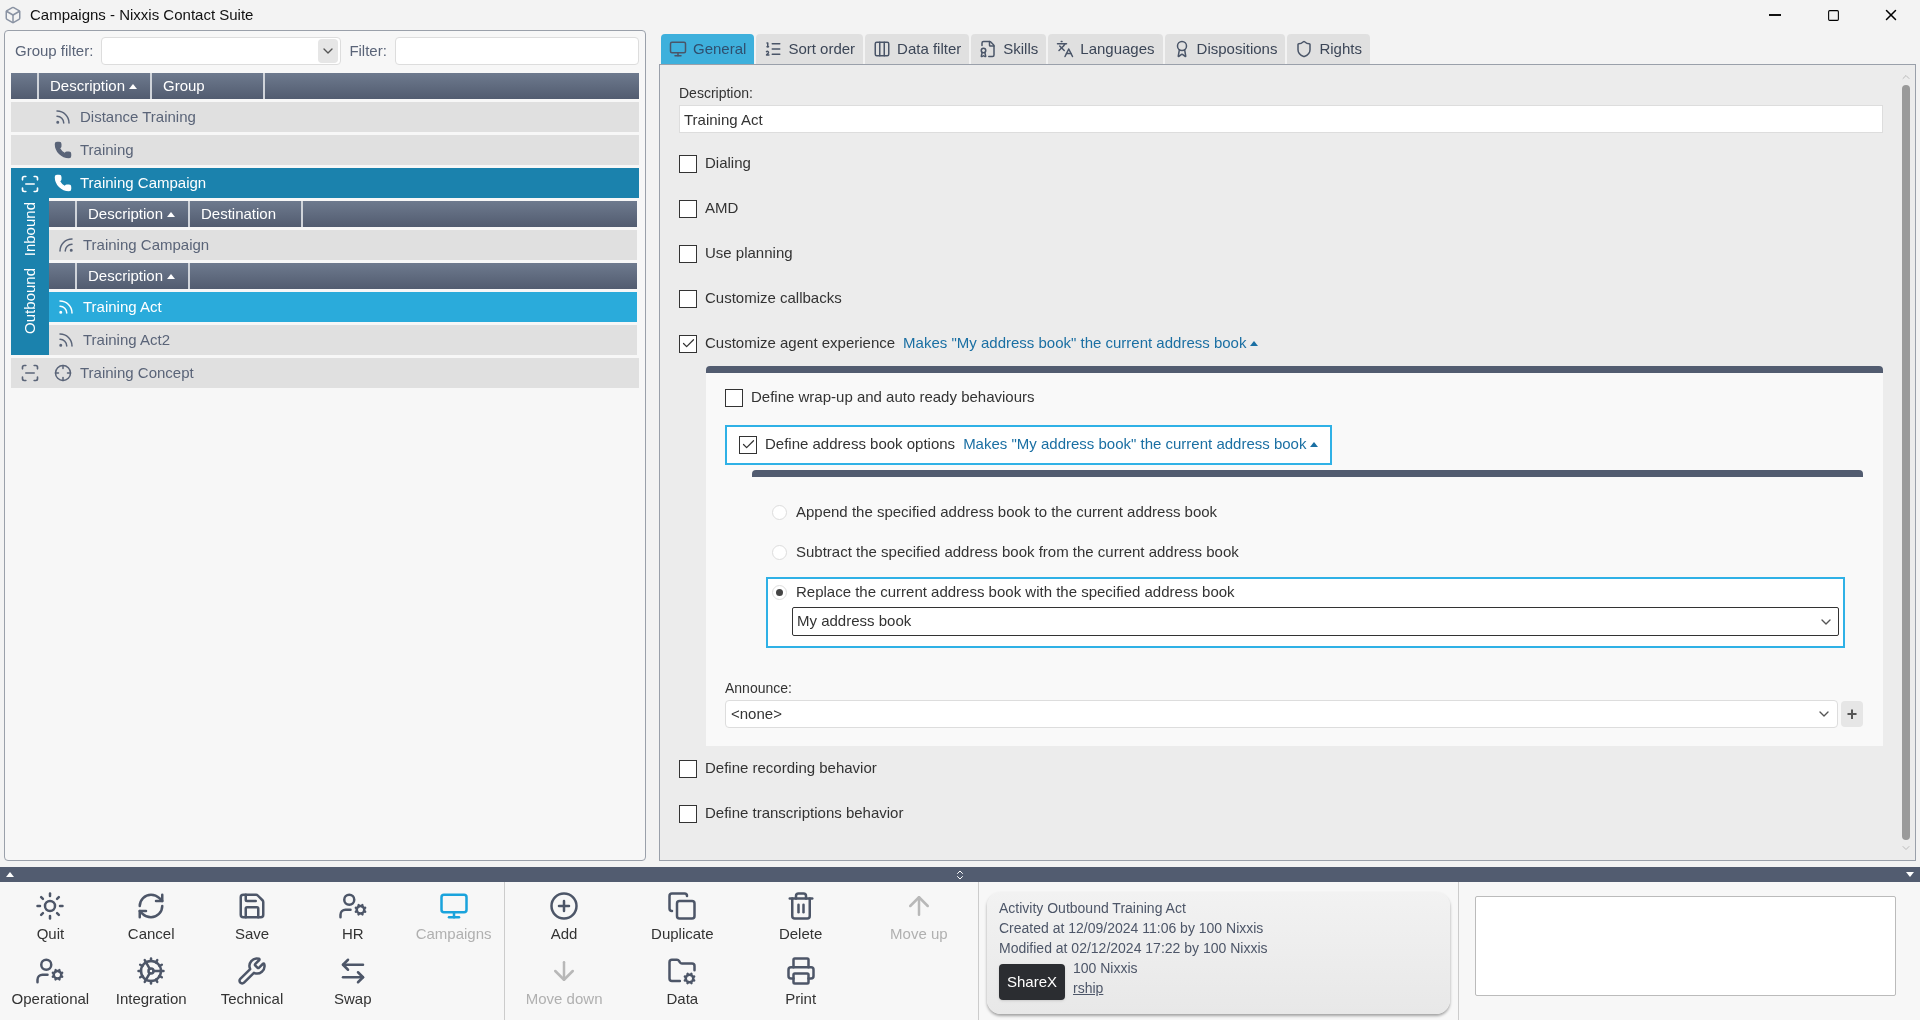  What do you see at coordinates (252, 983) in the screenshot?
I see `toolbar-button: Technical` at bounding box center [252, 983].